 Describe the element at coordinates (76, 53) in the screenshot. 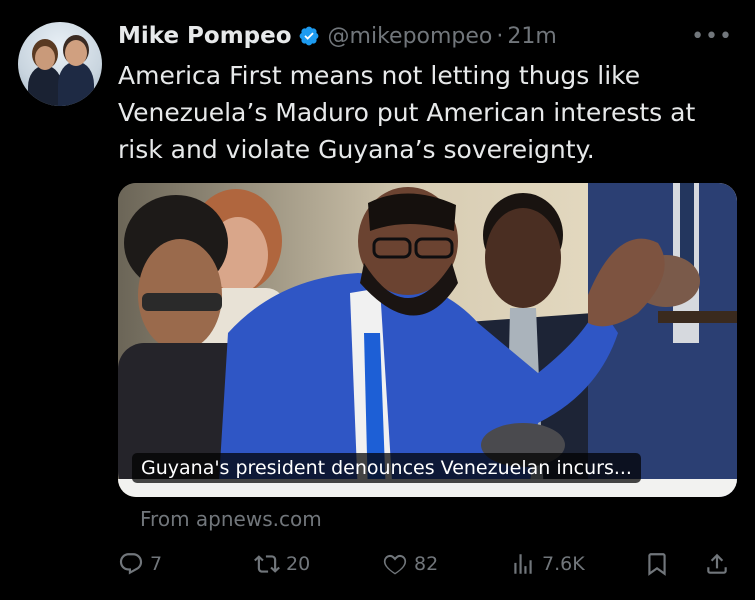

I see `avatar-head-right` at that location.